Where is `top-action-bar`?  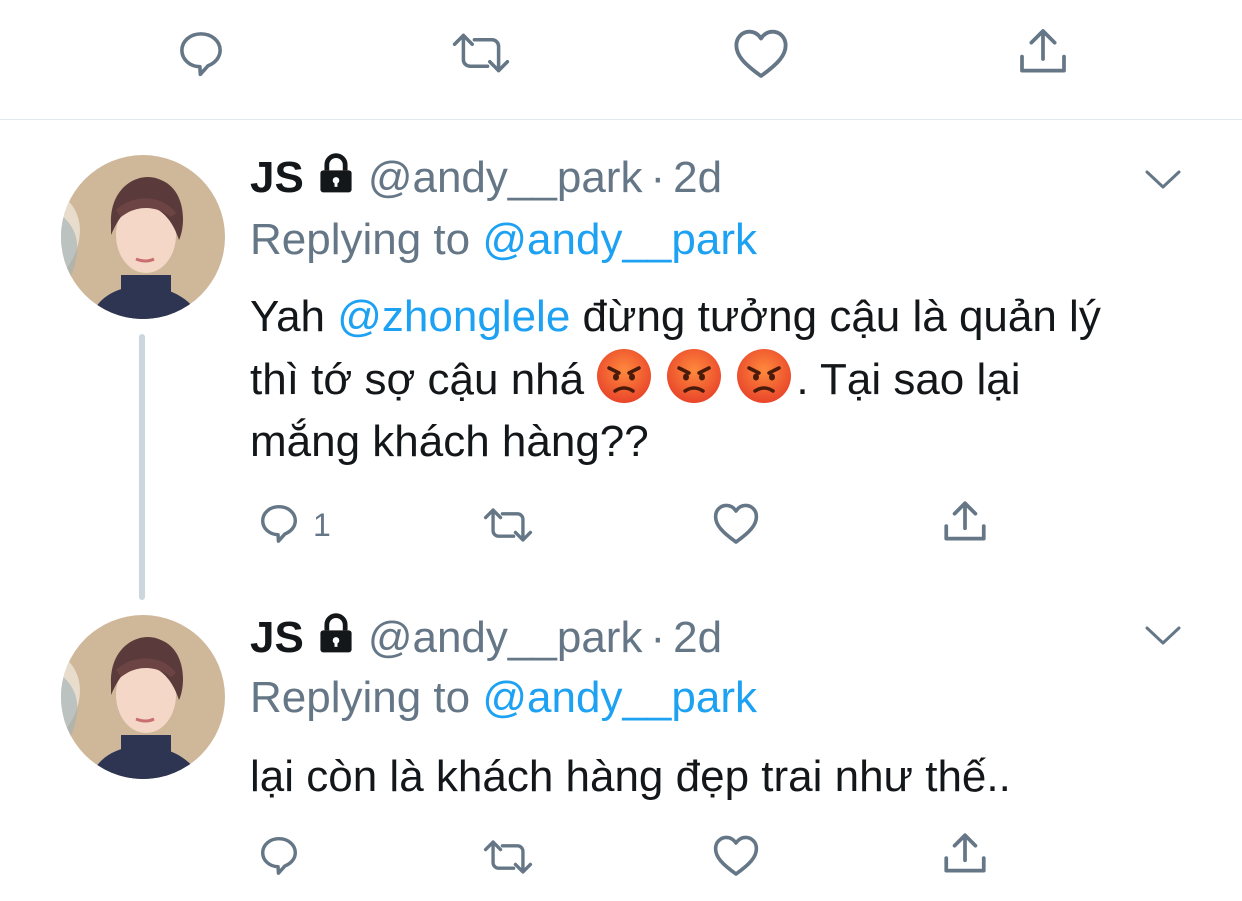 top-action-bar is located at coordinates (621, 59).